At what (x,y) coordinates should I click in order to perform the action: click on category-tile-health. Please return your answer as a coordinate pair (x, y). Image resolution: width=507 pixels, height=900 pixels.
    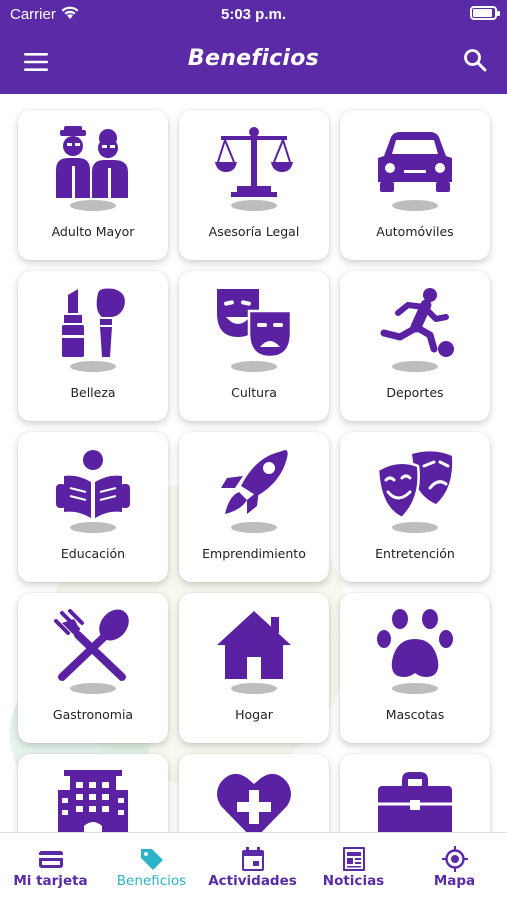
    Looking at the image, I should click on (254, 793).